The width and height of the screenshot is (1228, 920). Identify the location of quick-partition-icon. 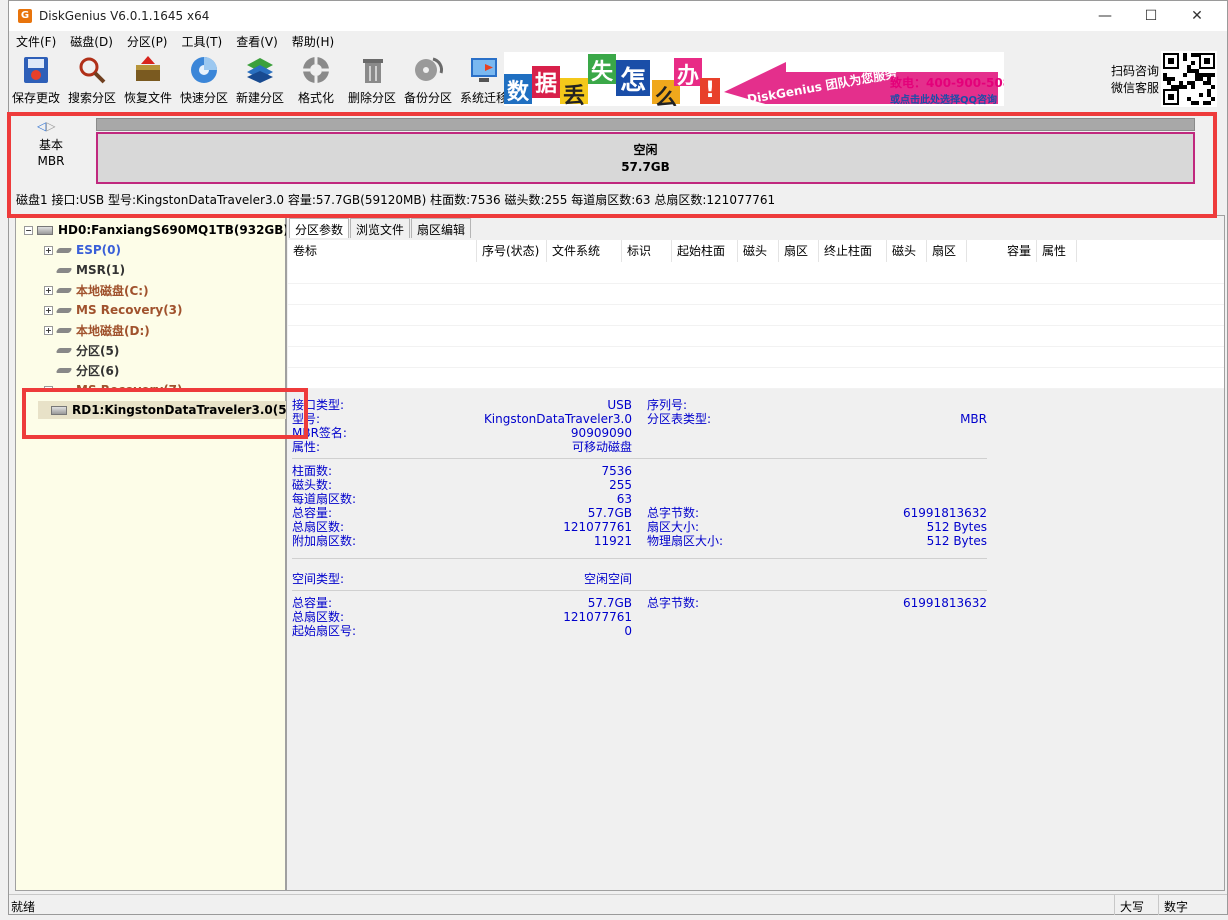
(204, 70).